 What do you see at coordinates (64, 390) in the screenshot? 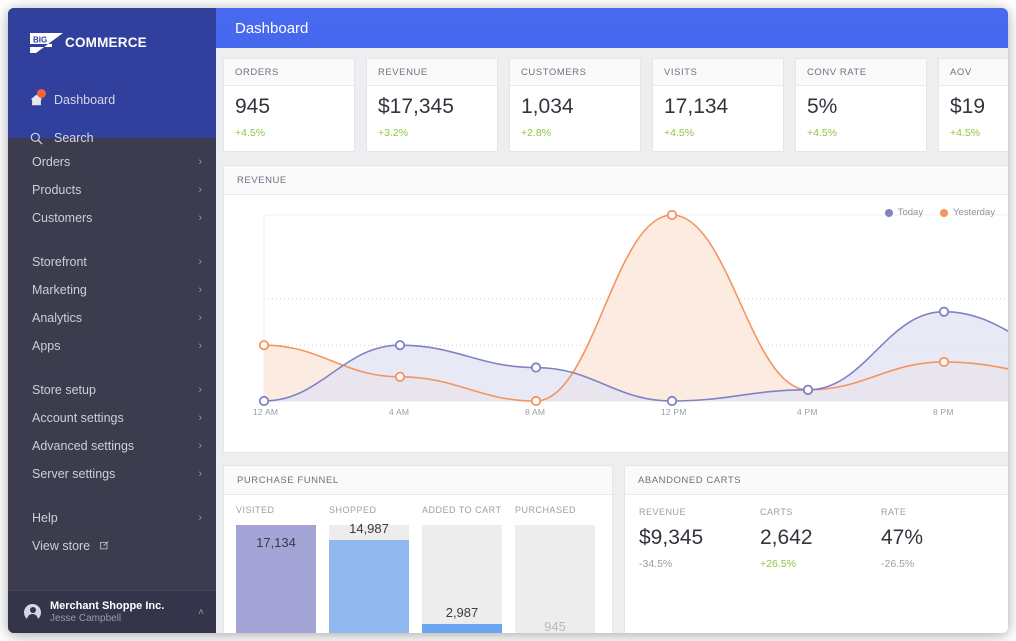
I see `sidebar-item-store-setup-label: Store setup` at bounding box center [64, 390].